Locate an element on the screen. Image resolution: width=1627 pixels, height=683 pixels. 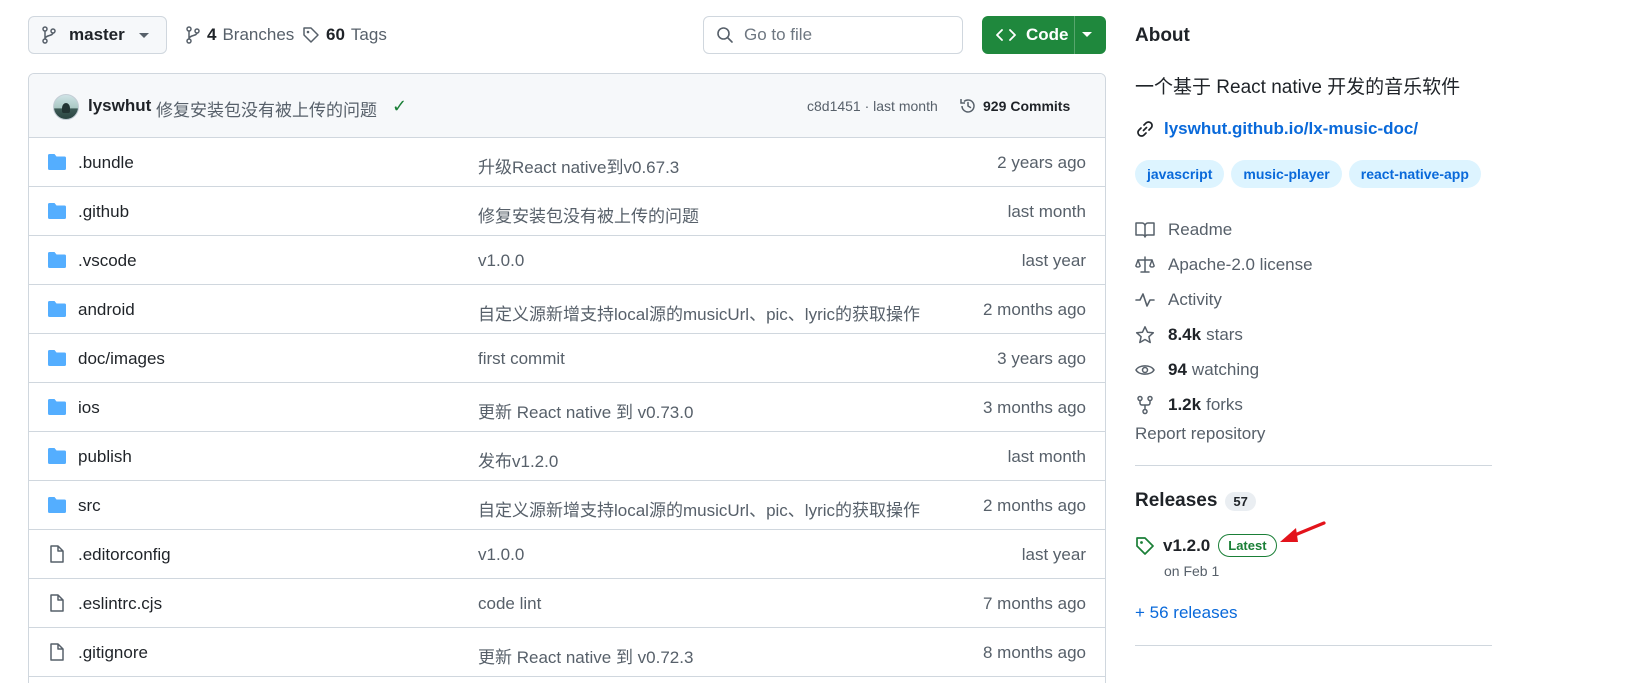
go-to-file-search is located at coordinates (833, 35).